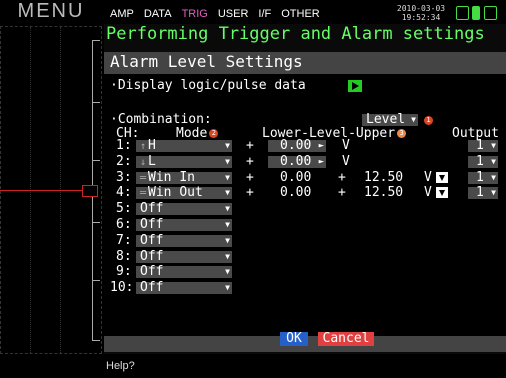 Image resolution: width=506 pixels, height=378 pixels. What do you see at coordinates (297, 145) in the screenshot?
I see `lower-level-field-ch1: 0.00 ►` at bounding box center [297, 145].